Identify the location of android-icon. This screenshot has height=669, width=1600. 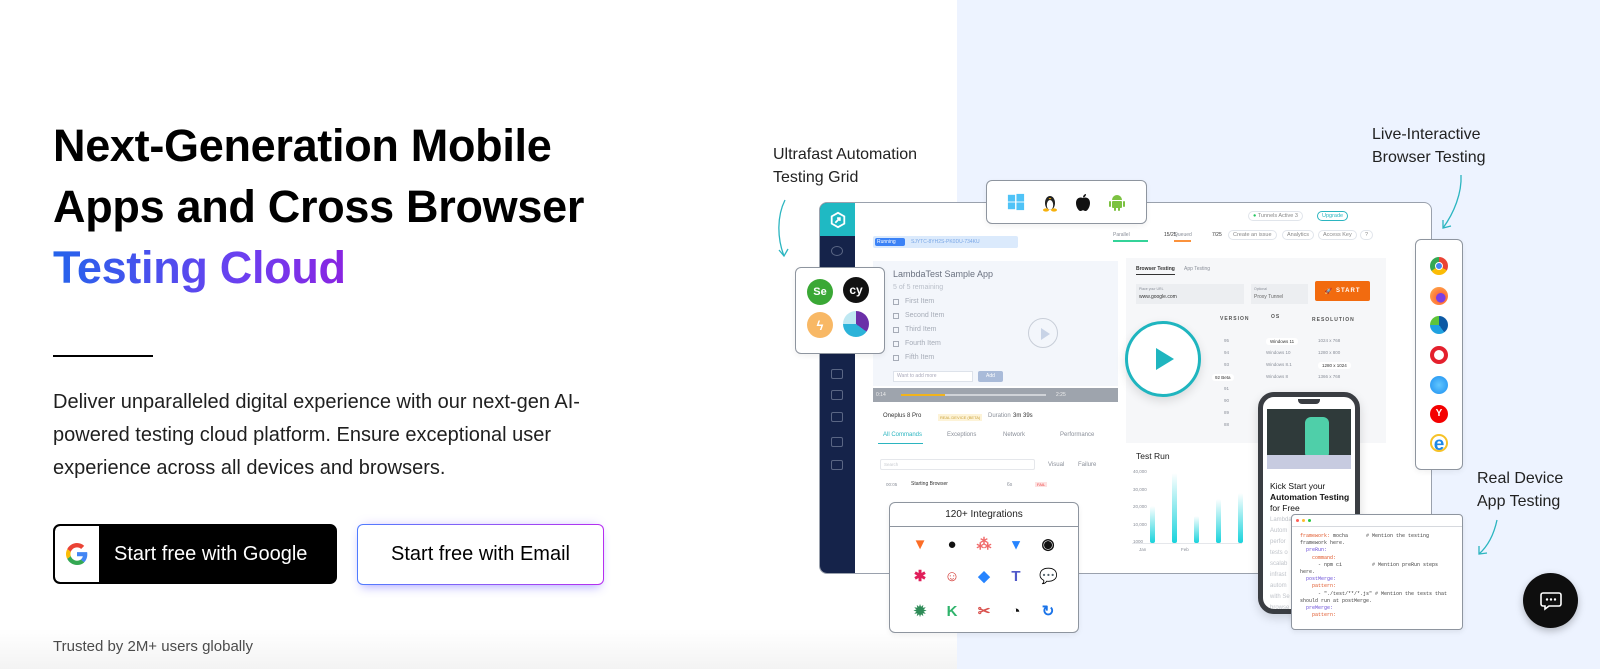
(1116, 202).